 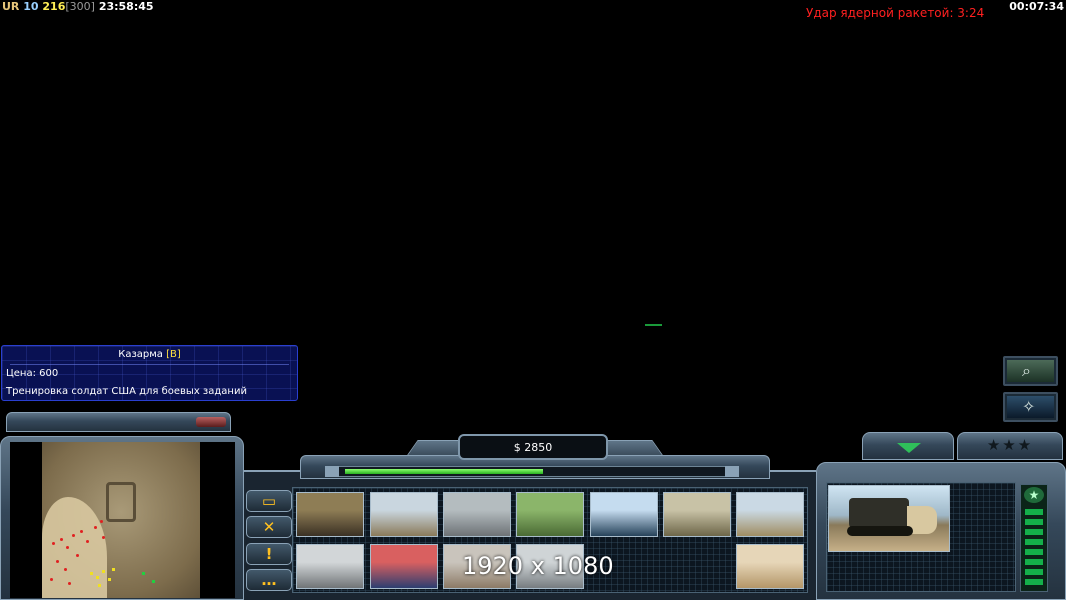 I want to click on rank-star-icon: ★, so click(x=1034, y=495).